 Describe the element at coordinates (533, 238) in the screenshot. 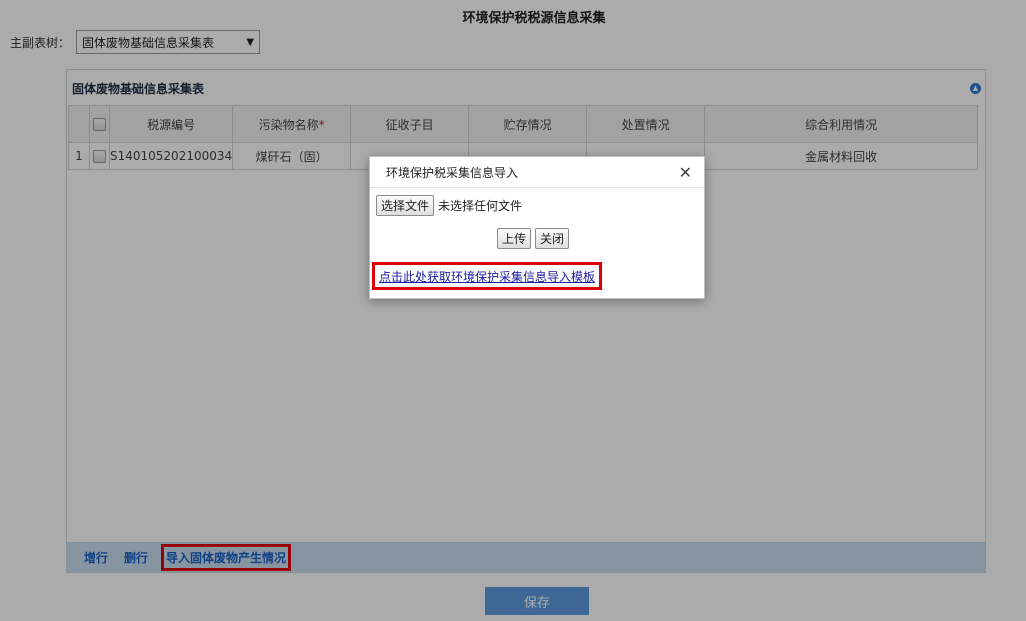

I see `dialog-actions: 上传 关闭` at that location.